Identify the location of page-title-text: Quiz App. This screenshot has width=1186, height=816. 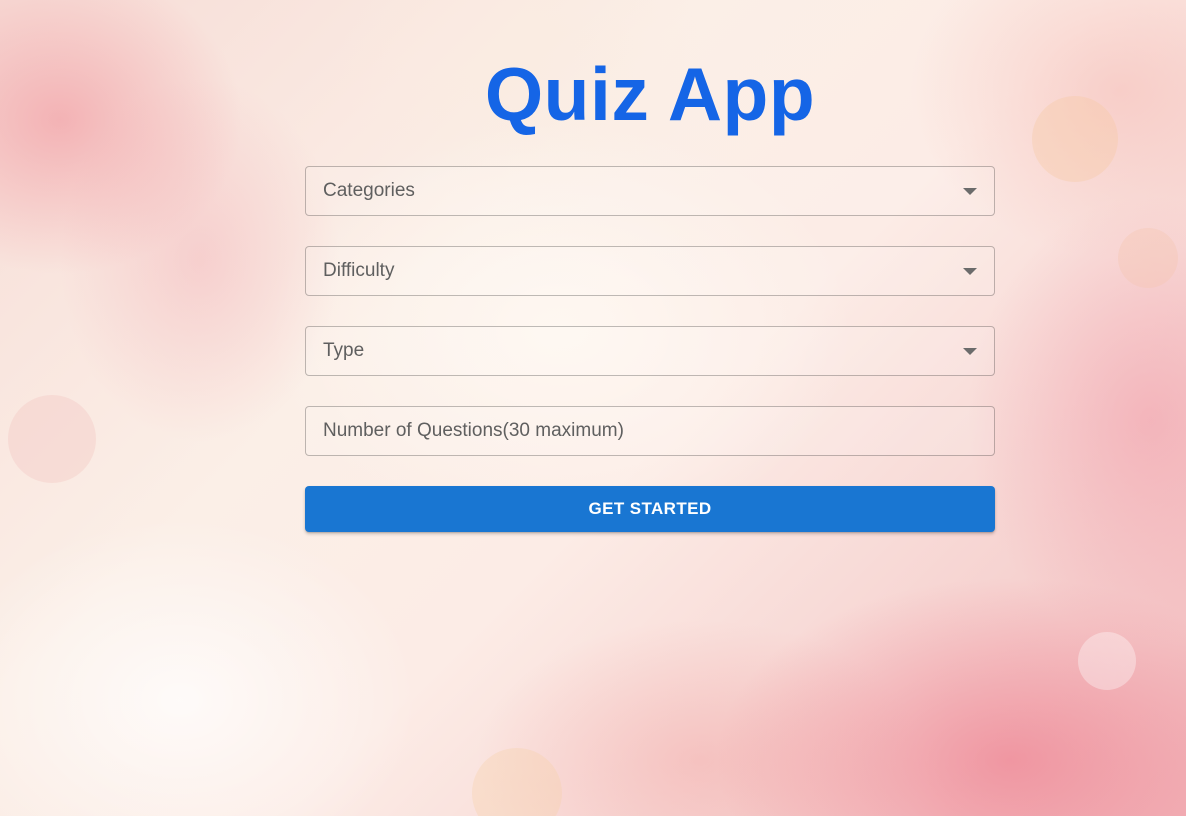
(650, 94).